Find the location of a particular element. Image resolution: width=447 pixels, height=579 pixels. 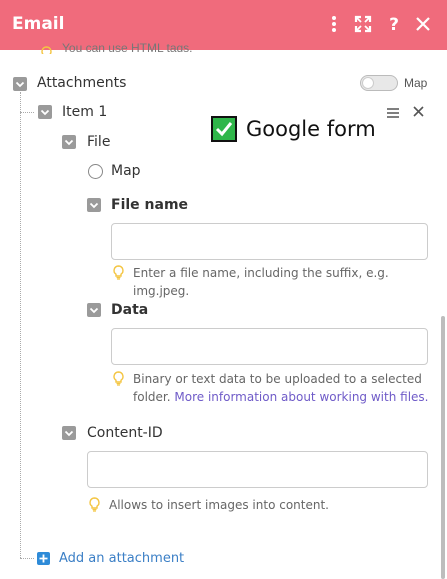

more-vertical-icon is located at coordinates (334, 24).